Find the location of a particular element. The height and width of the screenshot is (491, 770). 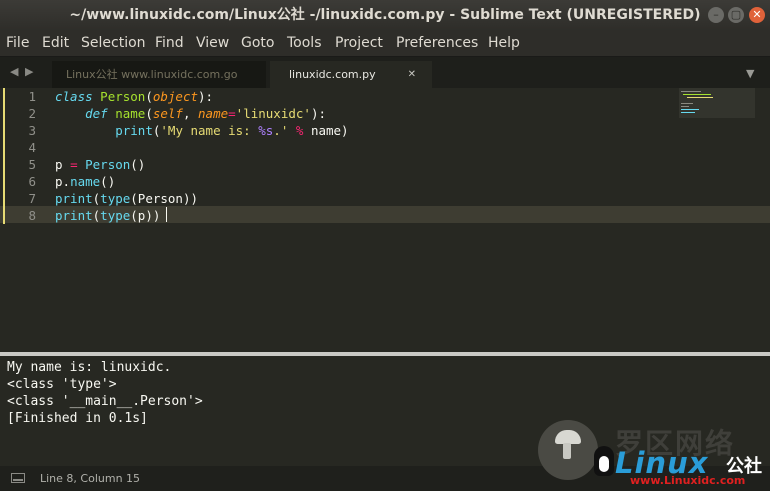

line-number: 6 is located at coordinates (32, 181).